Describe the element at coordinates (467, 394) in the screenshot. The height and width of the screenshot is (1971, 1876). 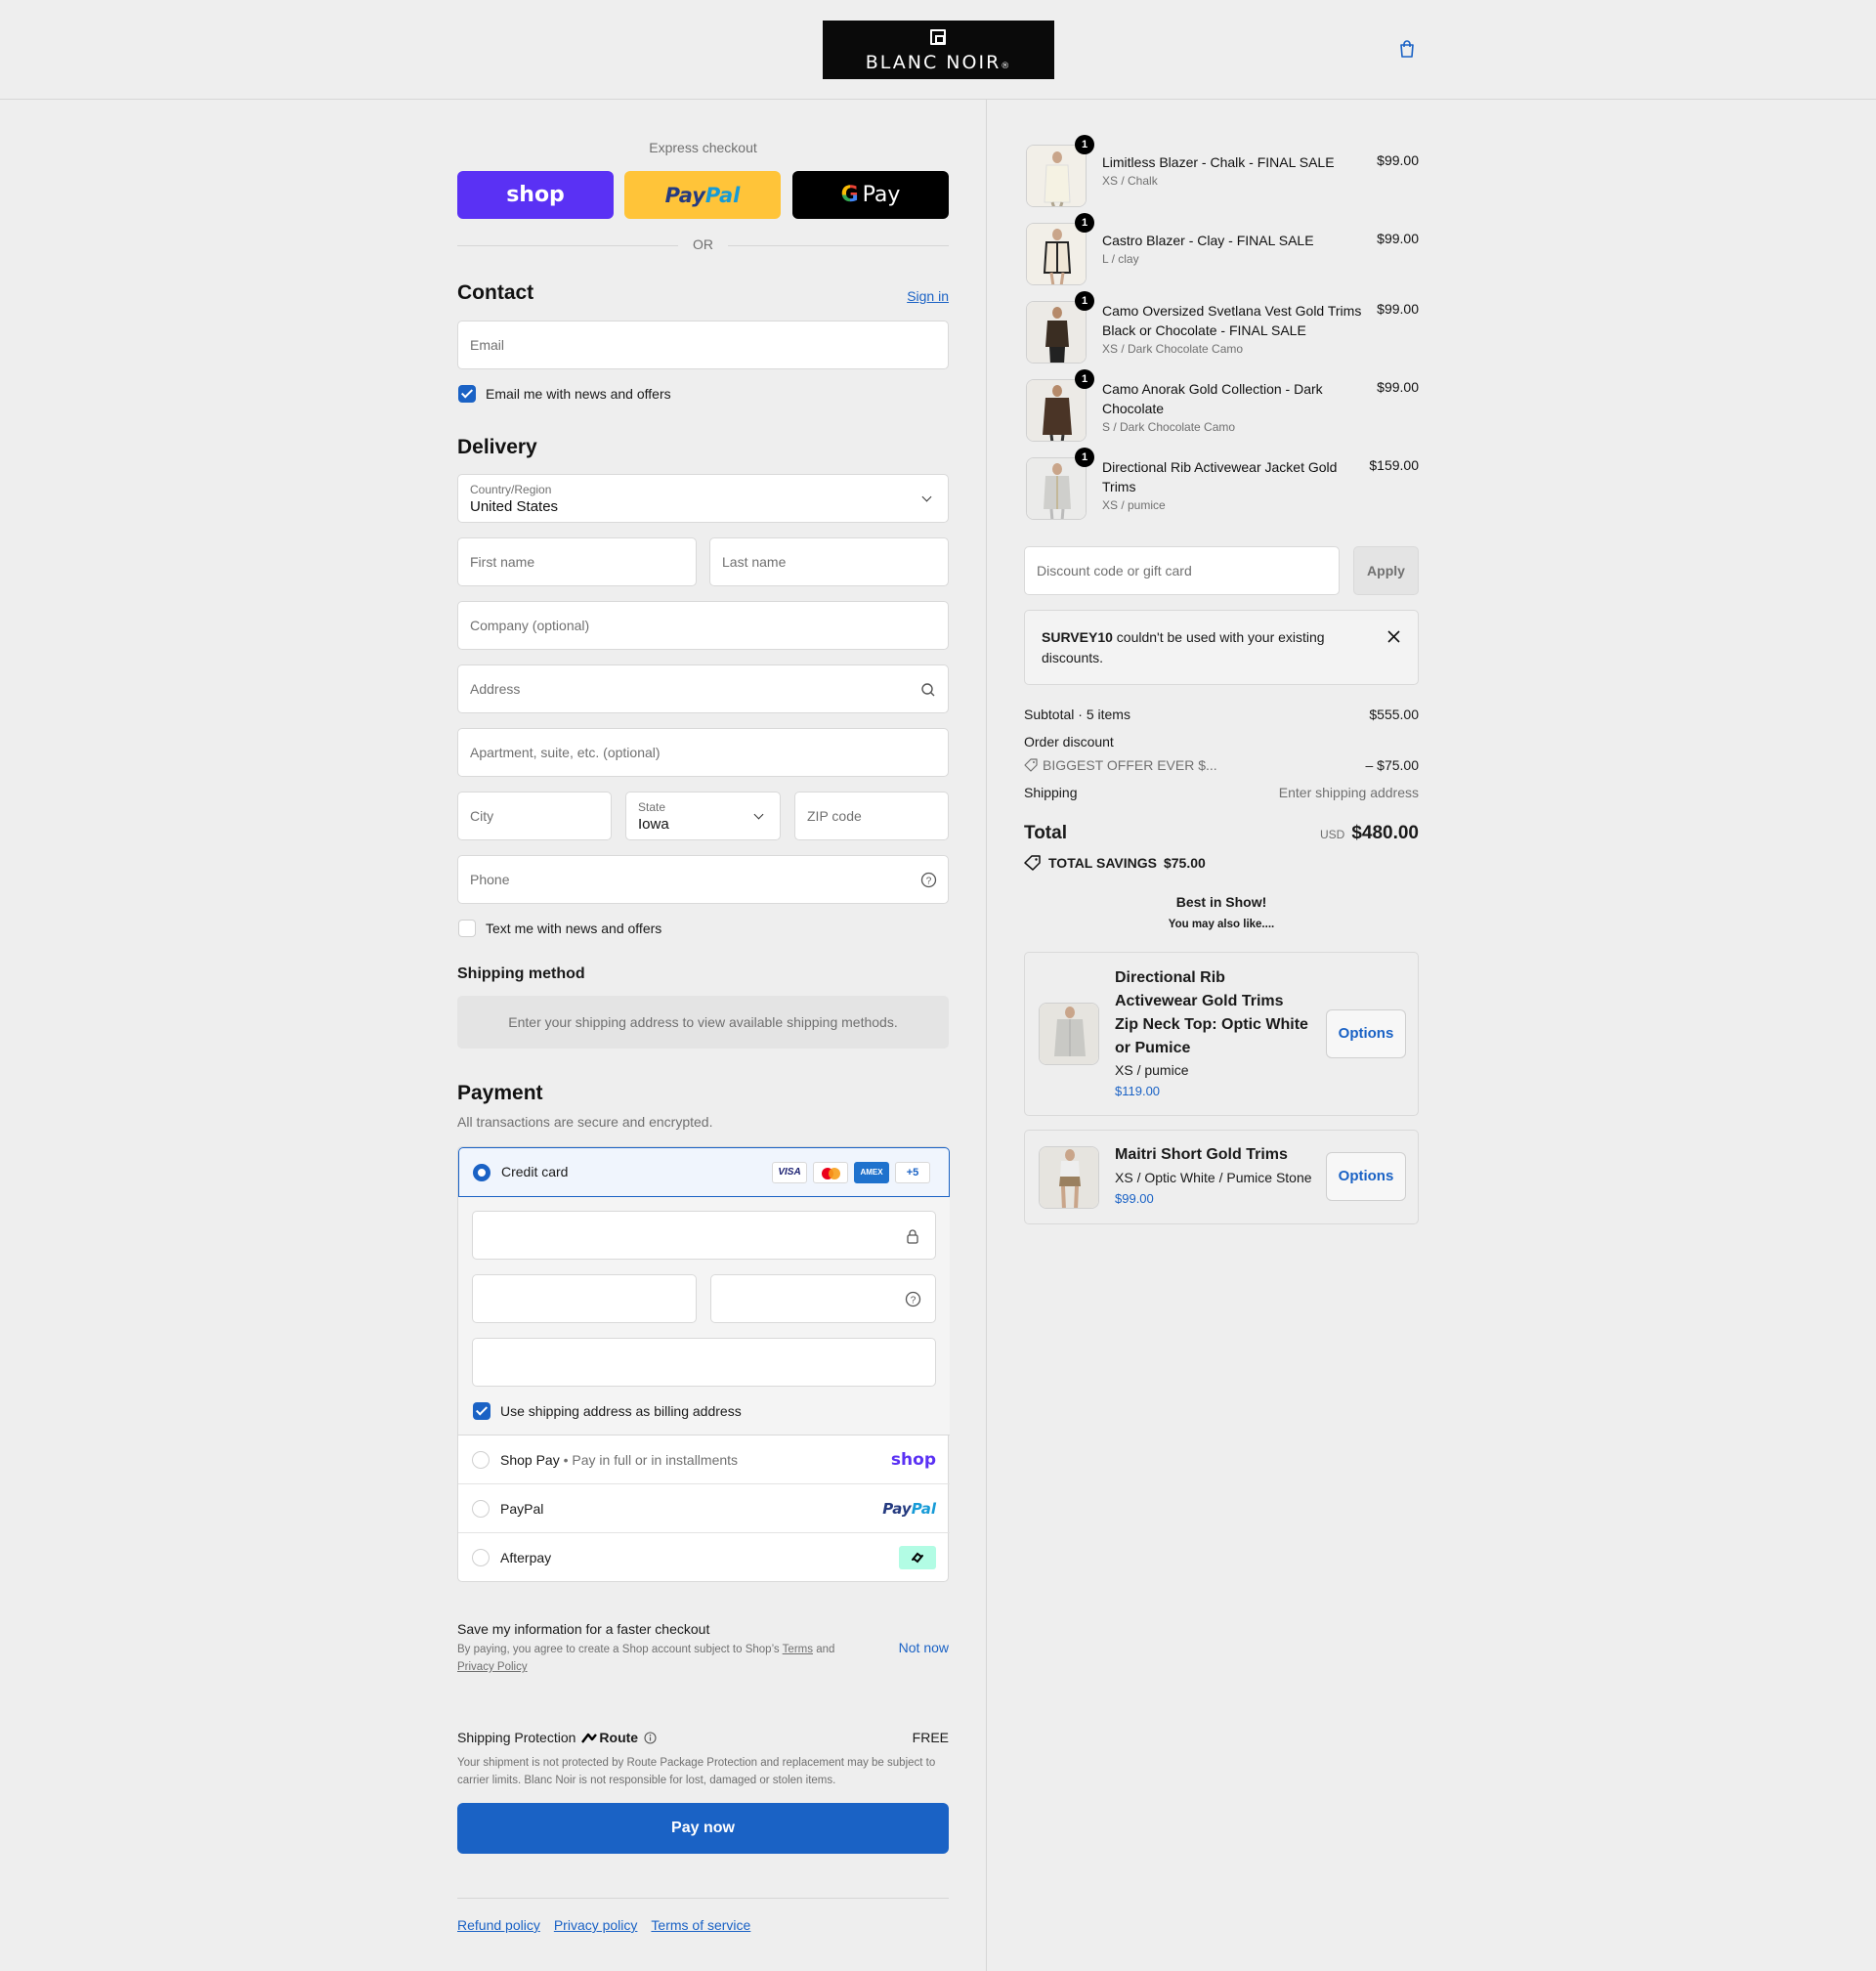
I see `email-opt-in-checkbox` at that location.